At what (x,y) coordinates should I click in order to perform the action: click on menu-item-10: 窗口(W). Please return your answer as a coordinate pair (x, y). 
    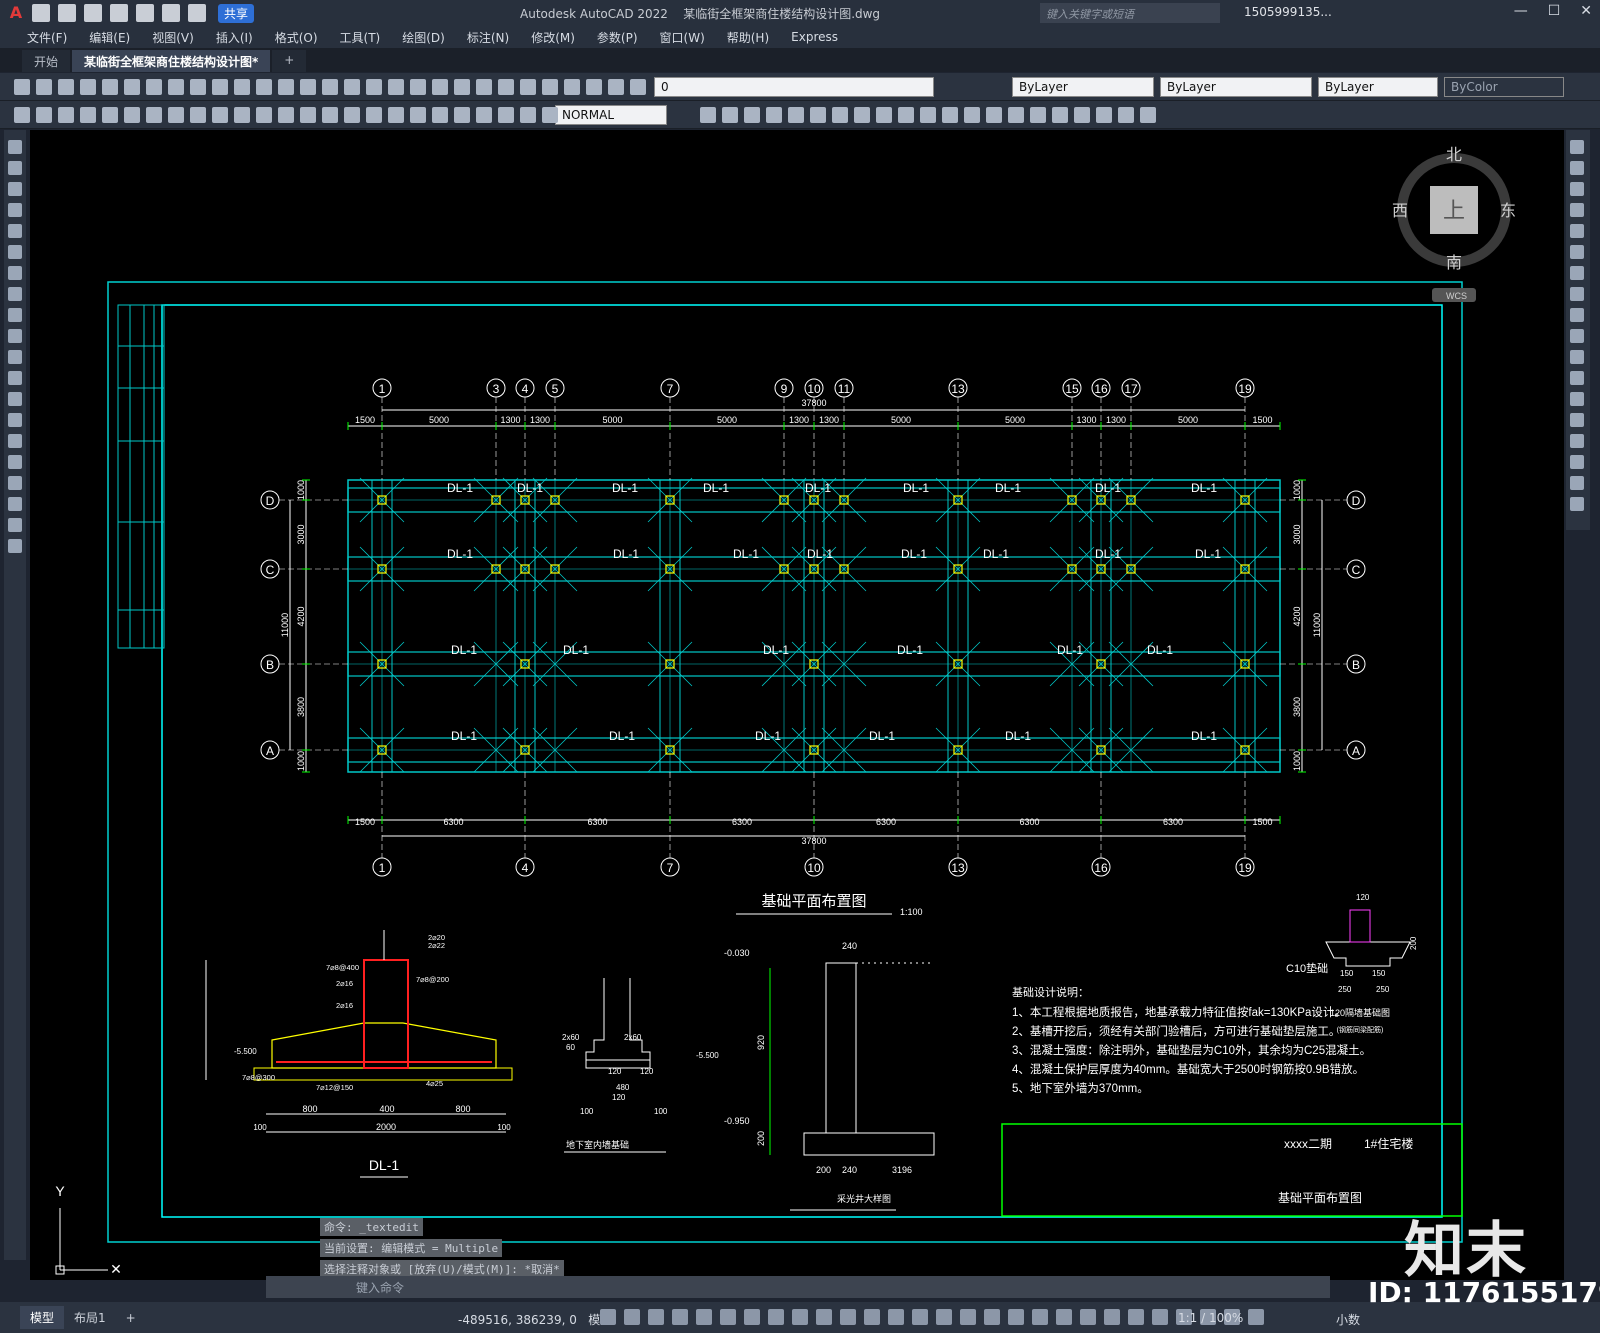
    Looking at the image, I should click on (682, 37).